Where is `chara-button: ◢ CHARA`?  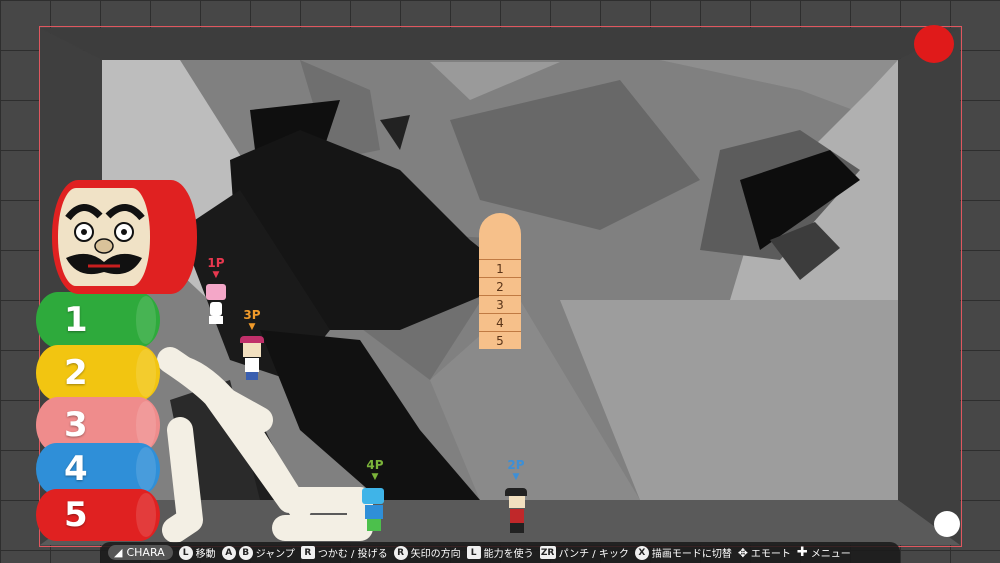 chara-button: ◢ CHARA is located at coordinates (140, 552).